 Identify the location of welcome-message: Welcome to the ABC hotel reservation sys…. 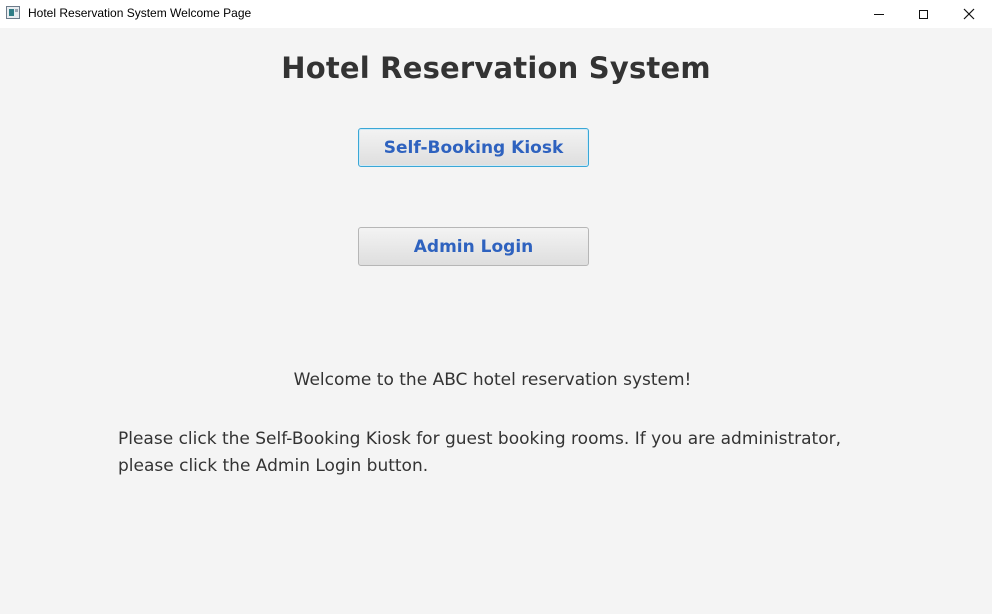
(492, 380).